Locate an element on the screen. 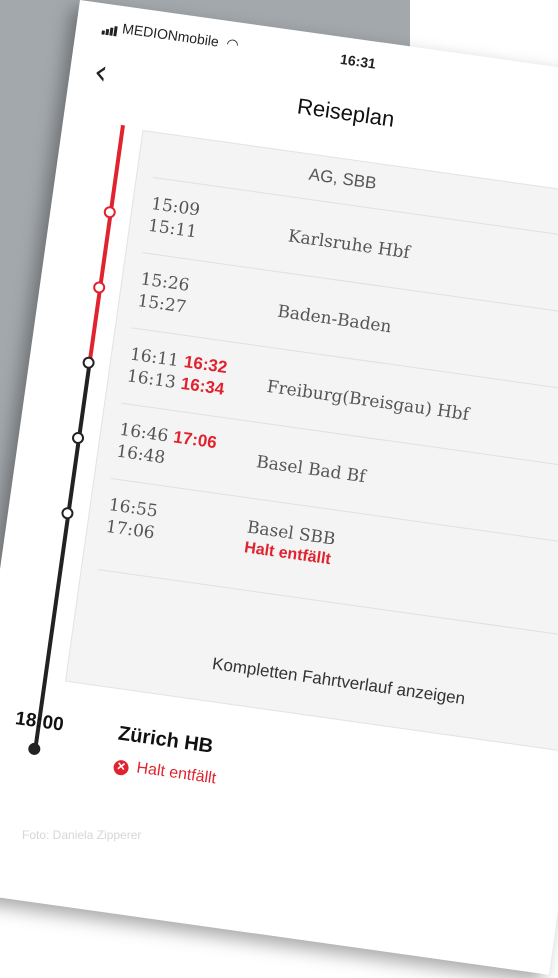 This screenshot has width=558, height=978. final-stop-cancelled: ✕ Halt entfällt is located at coordinates (165, 772).